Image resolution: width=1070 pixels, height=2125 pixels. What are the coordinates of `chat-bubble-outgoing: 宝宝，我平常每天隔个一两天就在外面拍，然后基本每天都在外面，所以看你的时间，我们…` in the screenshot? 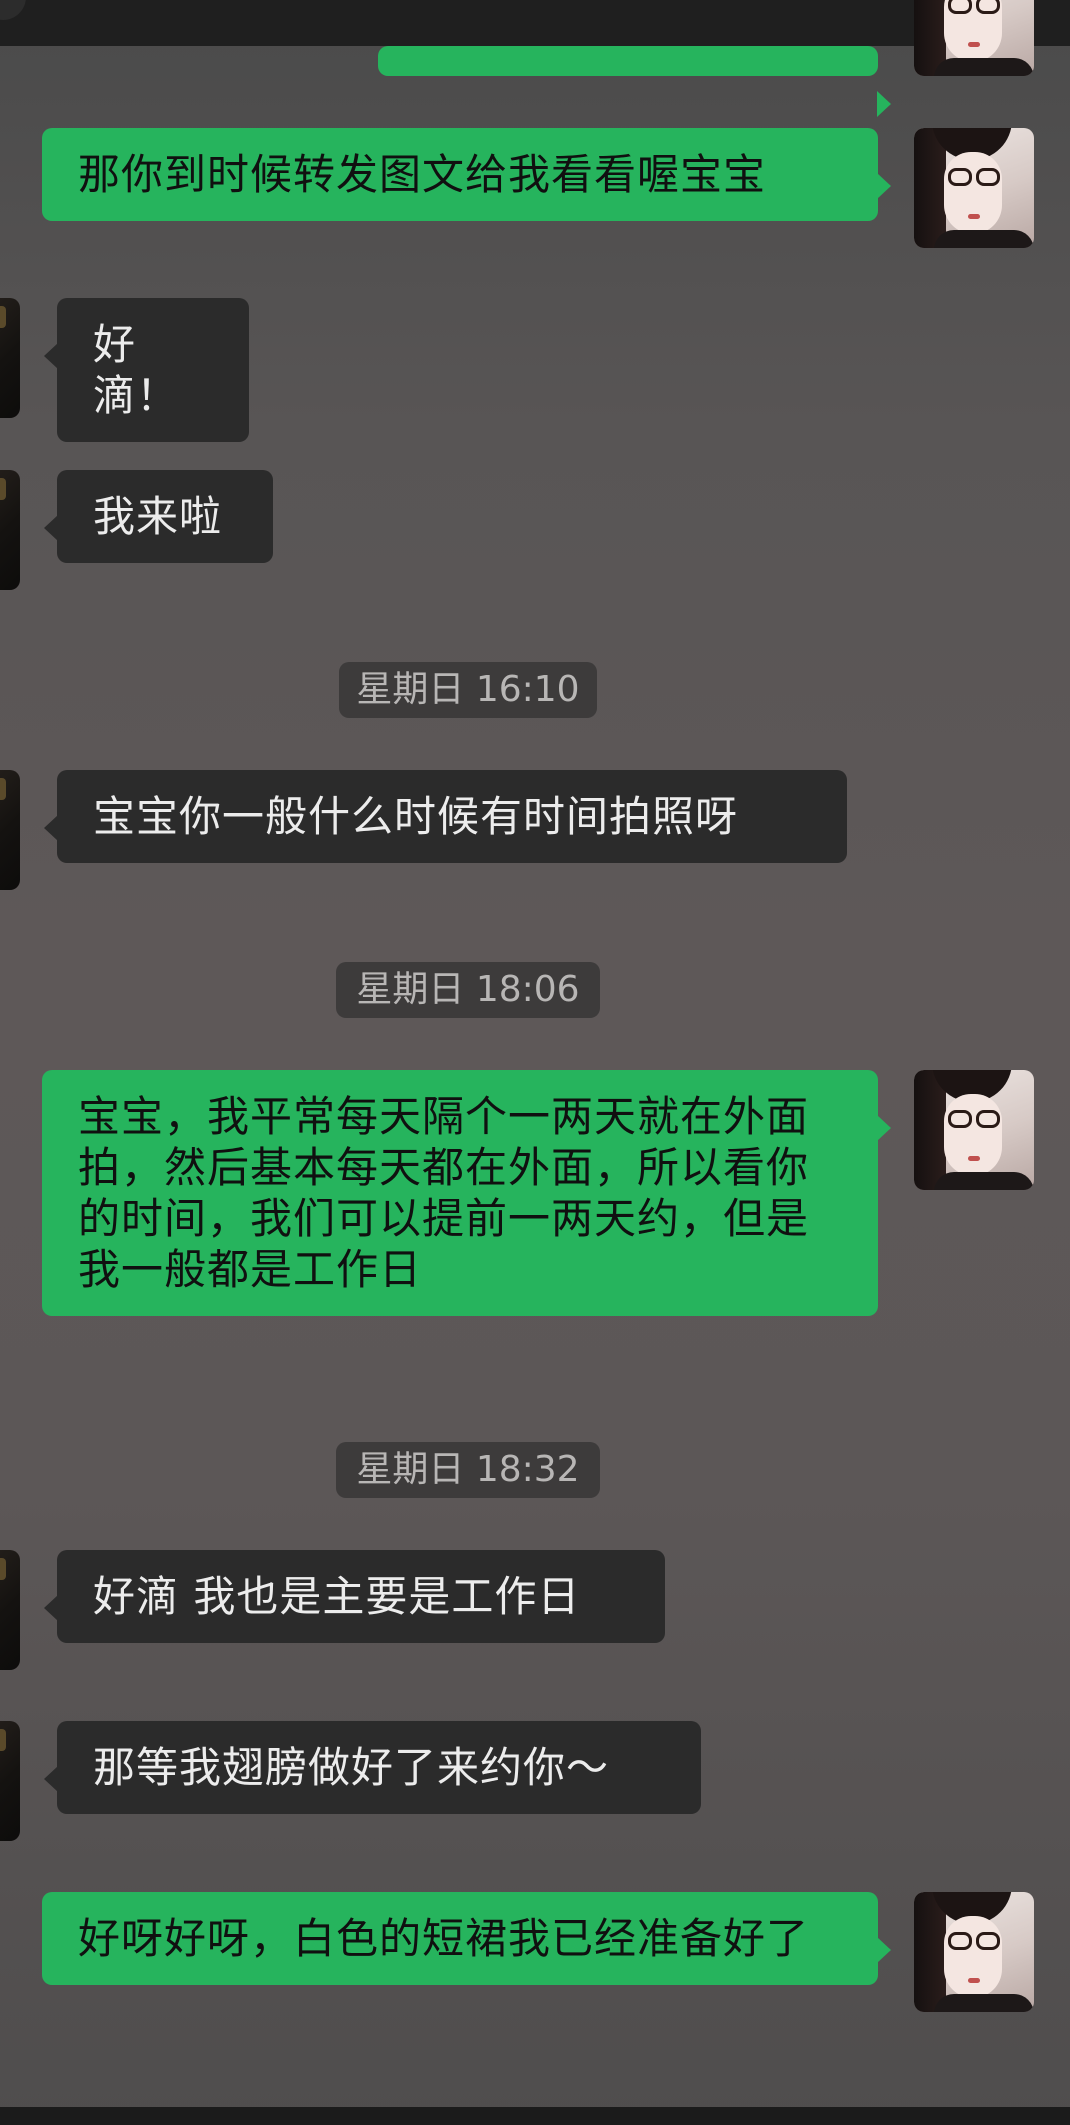 It's located at (466, 1193).